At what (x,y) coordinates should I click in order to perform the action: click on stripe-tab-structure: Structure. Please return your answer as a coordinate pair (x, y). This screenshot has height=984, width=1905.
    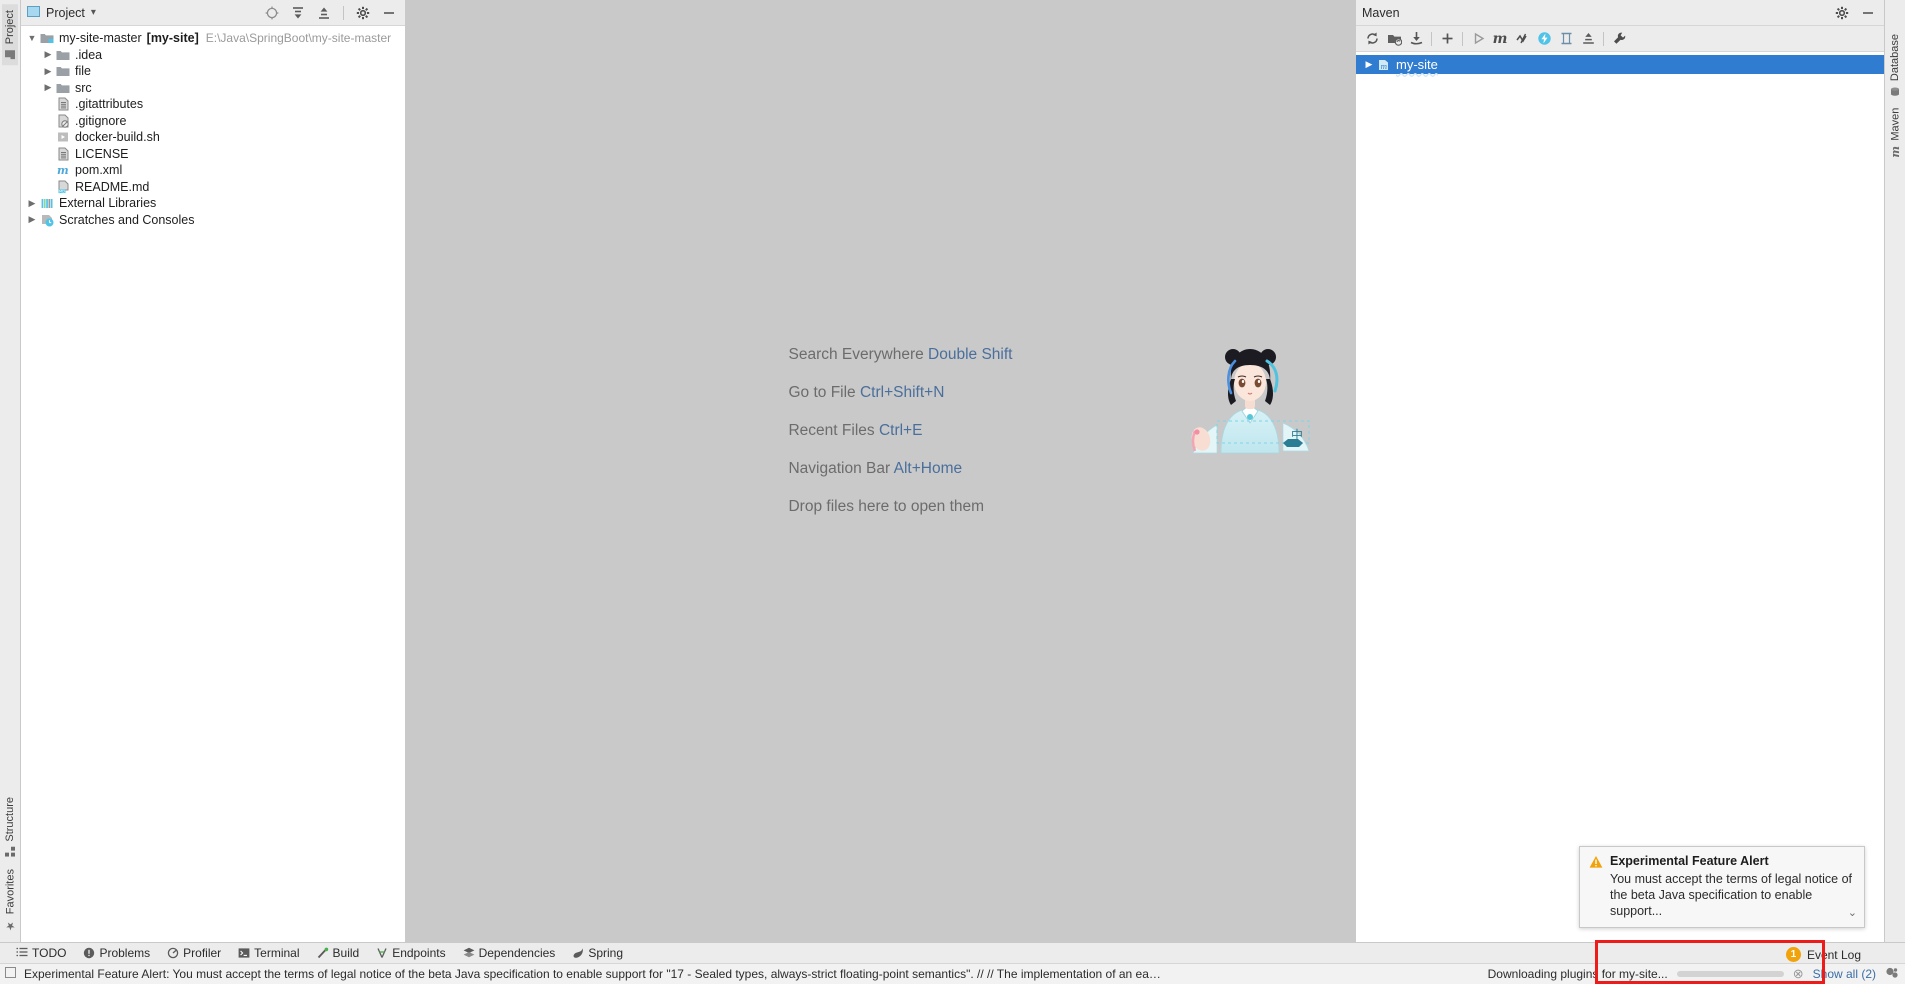
    Looking at the image, I should click on (10, 827).